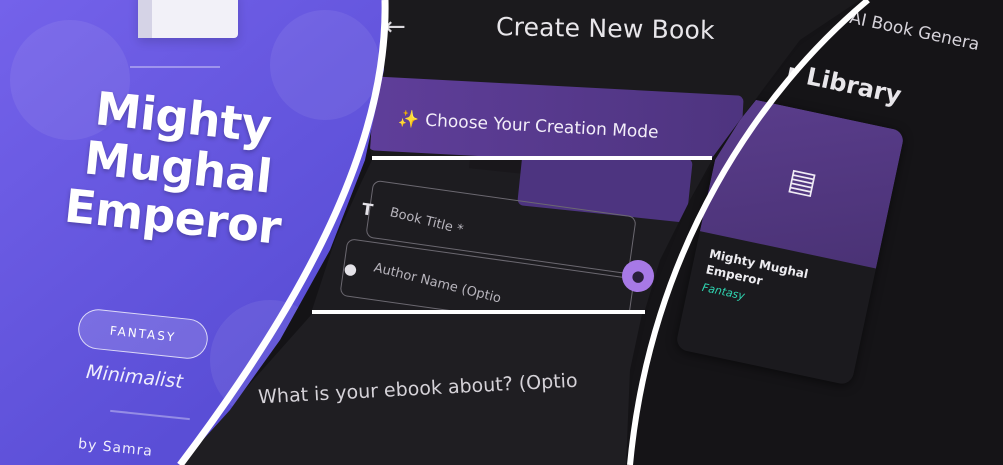 Image resolution: width=1003 pixels, height=465 pixels. Describe the element at coordinates (115, 448) in the screenshot. I see `cover-author: by Samra` at that location.